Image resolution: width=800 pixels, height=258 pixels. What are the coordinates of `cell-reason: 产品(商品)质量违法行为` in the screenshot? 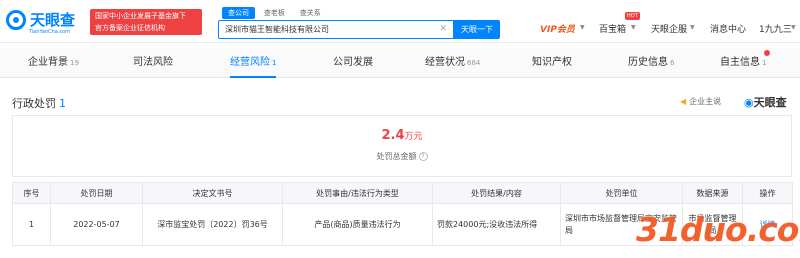 It's located at (357, 224).